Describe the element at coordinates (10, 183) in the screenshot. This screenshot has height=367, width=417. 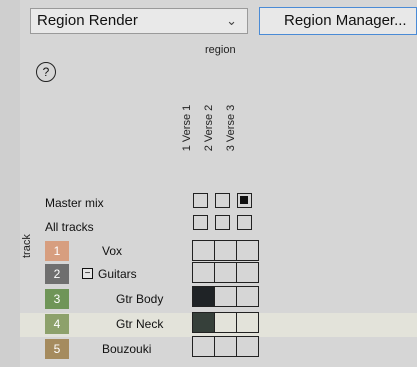
I see `left-gutter` at that location.